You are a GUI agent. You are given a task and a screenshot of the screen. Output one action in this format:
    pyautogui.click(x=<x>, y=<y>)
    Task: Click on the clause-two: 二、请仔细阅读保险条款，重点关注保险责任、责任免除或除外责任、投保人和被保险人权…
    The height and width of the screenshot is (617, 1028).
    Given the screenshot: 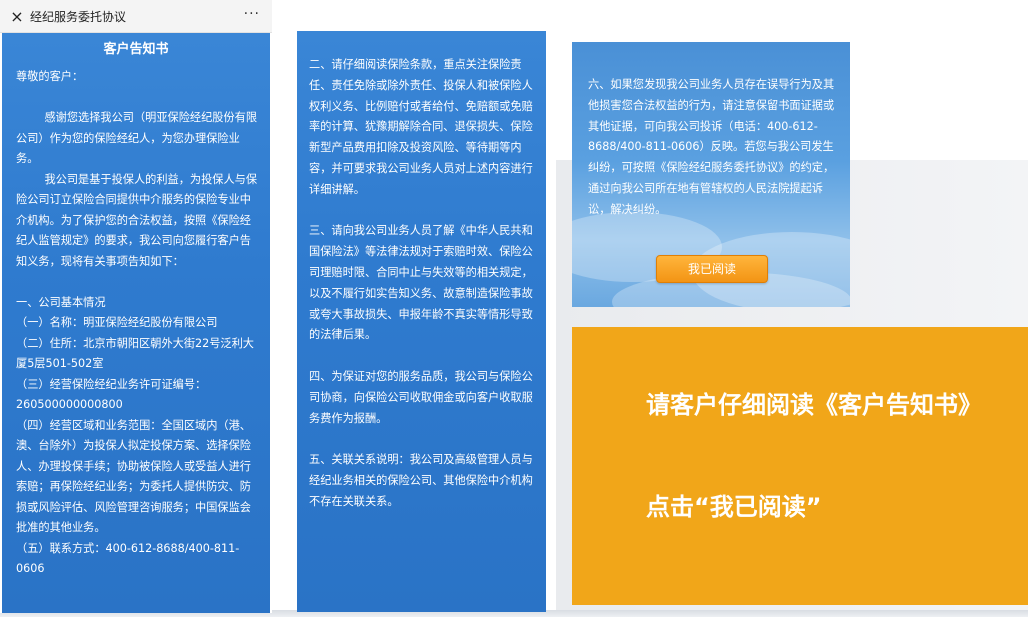 What is the action you would take?
    pyautogui.click(x=421, y=127)
    